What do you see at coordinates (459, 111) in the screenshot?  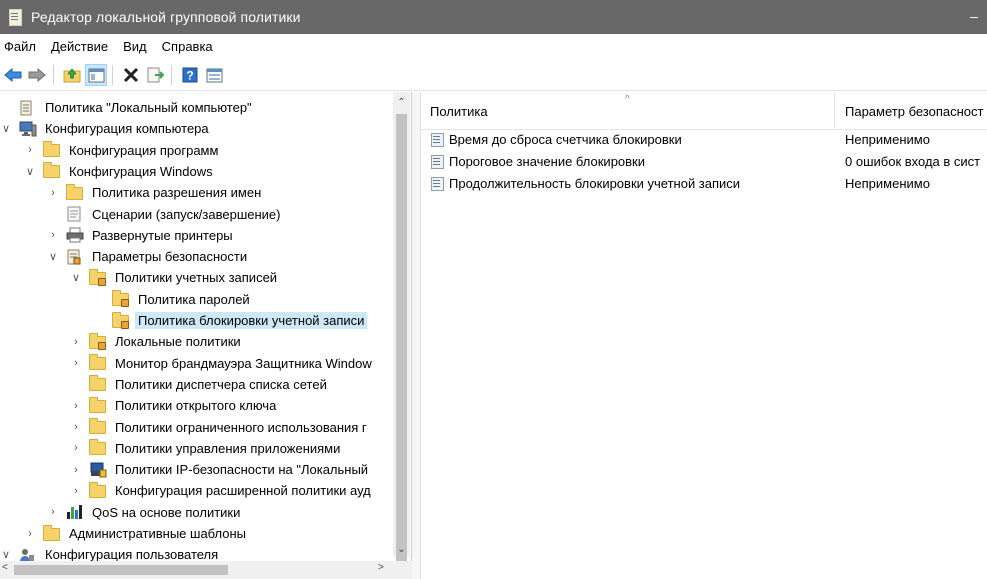 I see `column-header-policy: Политика` at bounding box center [459, 111].